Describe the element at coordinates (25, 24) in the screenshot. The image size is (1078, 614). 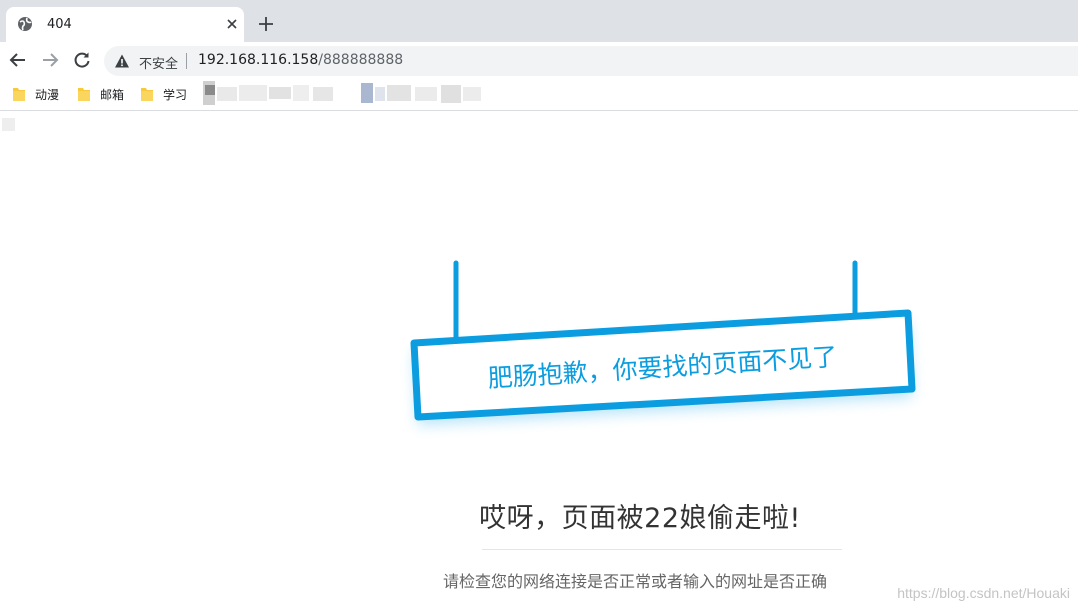
I see `globe-icon` at that location.